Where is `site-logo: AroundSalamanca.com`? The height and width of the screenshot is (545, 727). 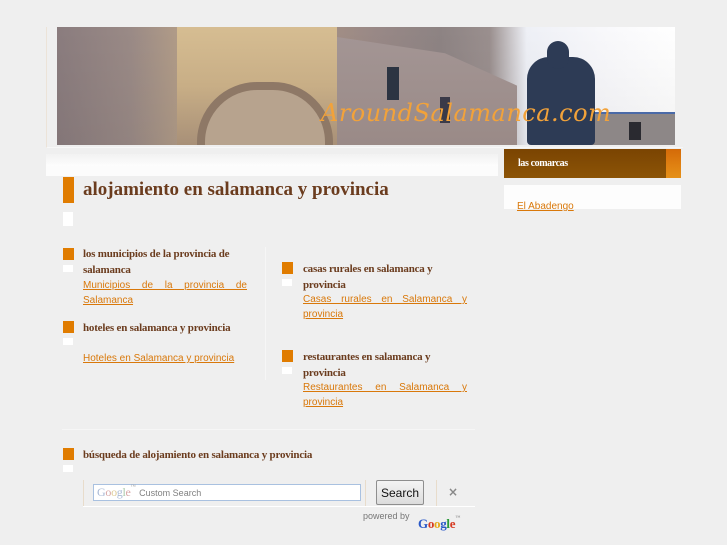
site-logo: AroundSalamanca.com is located at coordinates (466, 113).